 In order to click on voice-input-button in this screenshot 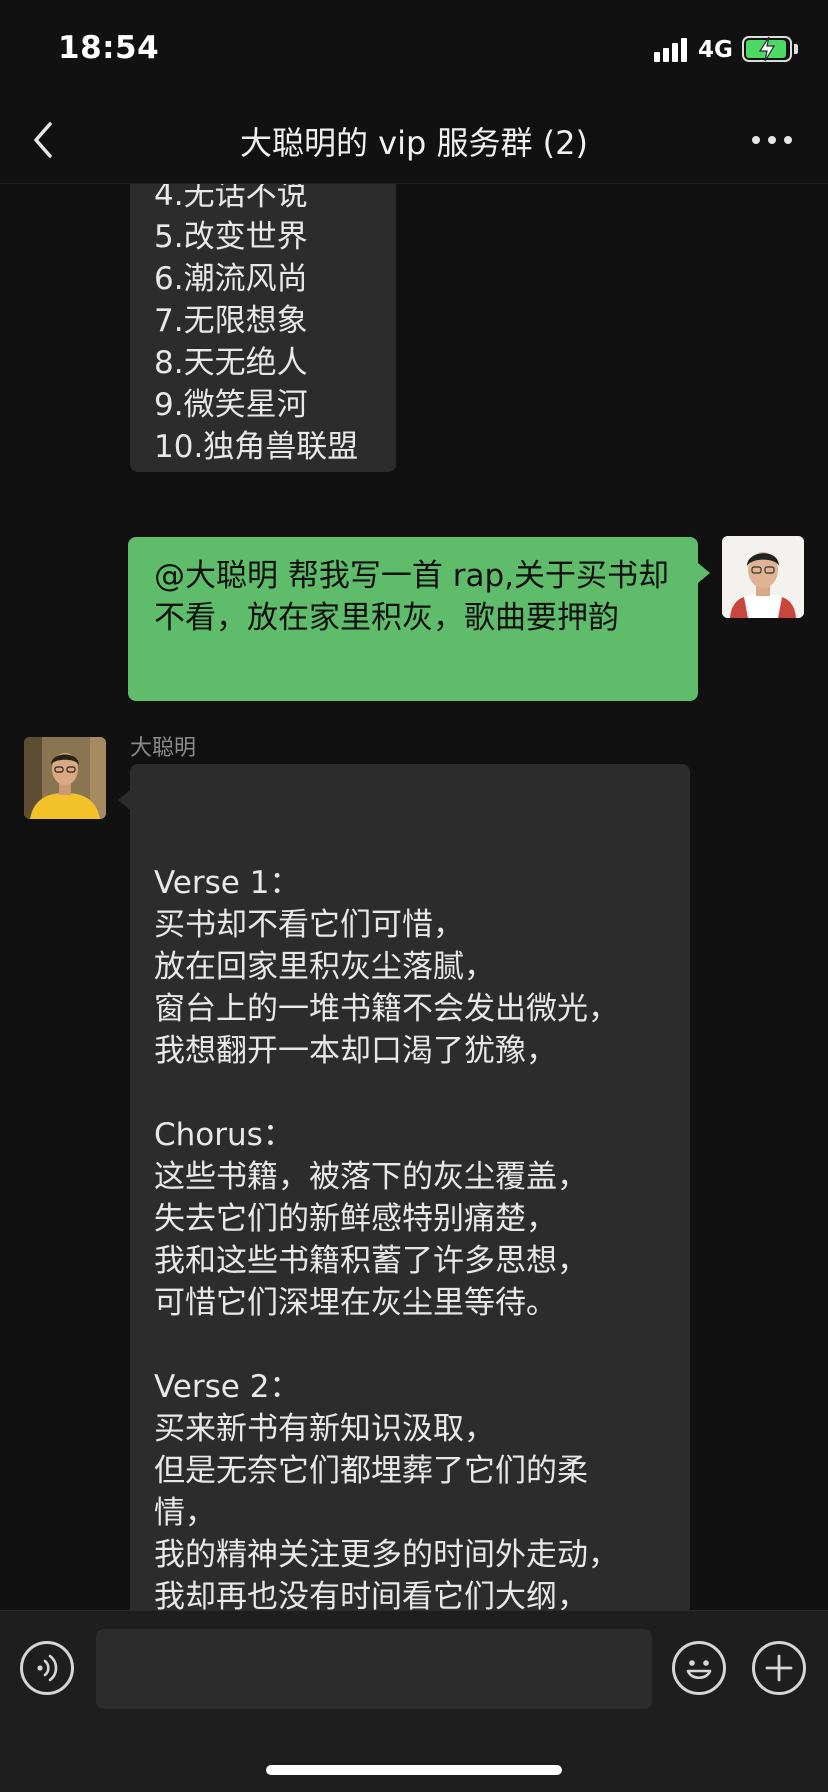, I will do `click(47, 1668)`.